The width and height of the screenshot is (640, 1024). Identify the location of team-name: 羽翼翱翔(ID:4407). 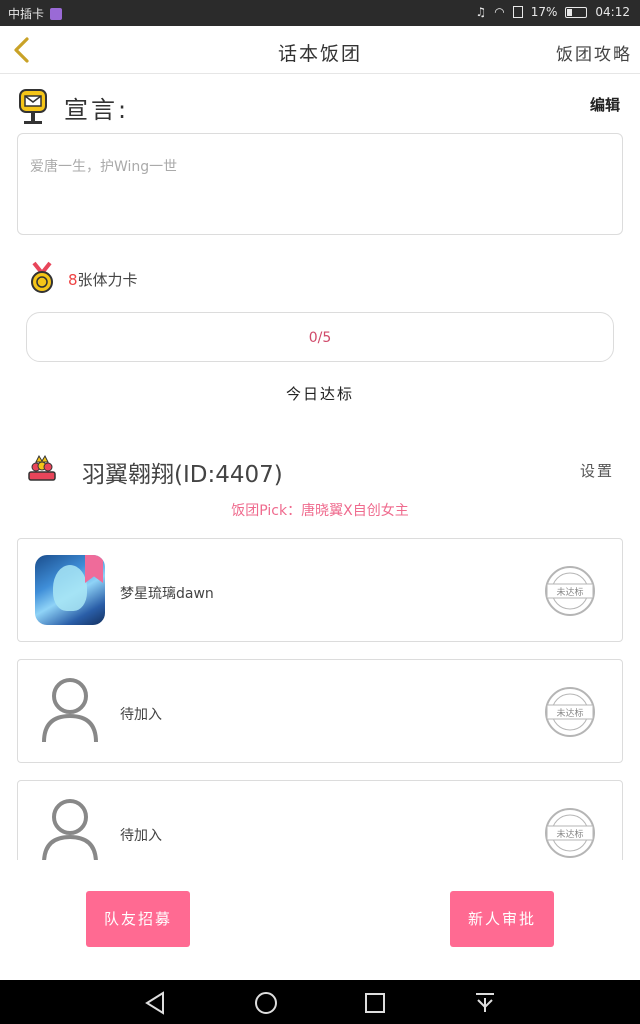
(182, 475).